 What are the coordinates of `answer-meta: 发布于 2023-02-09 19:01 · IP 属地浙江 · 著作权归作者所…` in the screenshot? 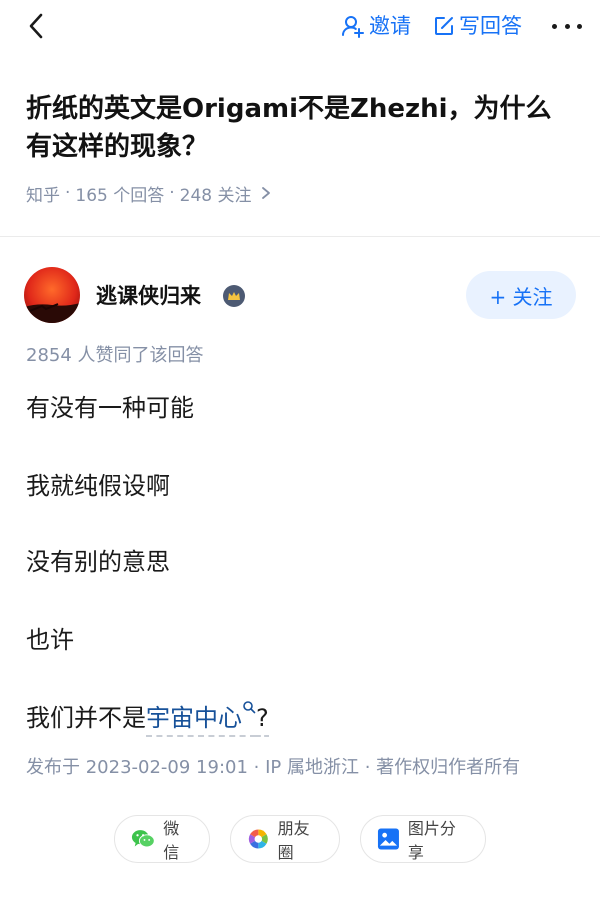 It's located at (273, 767).